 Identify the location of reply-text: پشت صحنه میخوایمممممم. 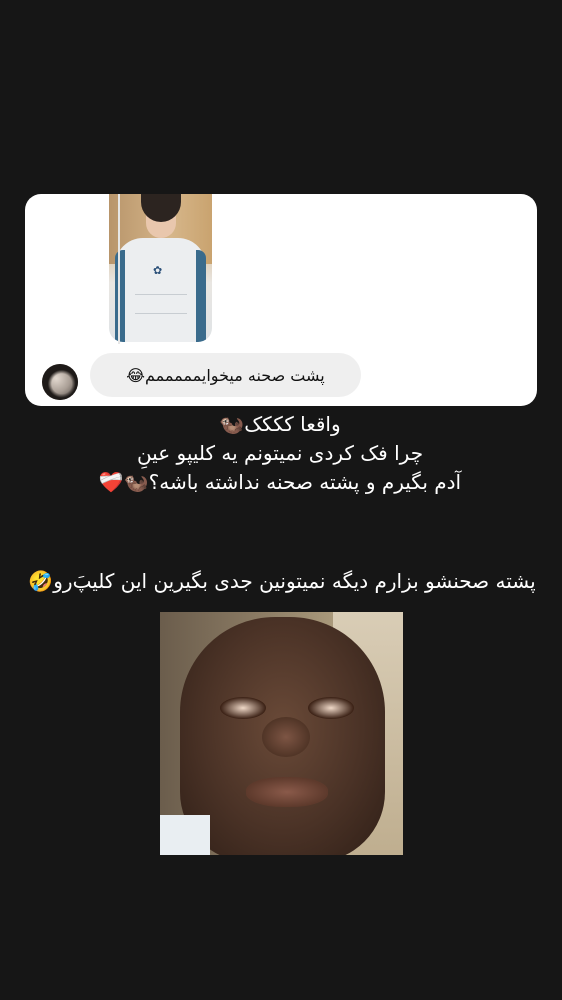
(235, 375).